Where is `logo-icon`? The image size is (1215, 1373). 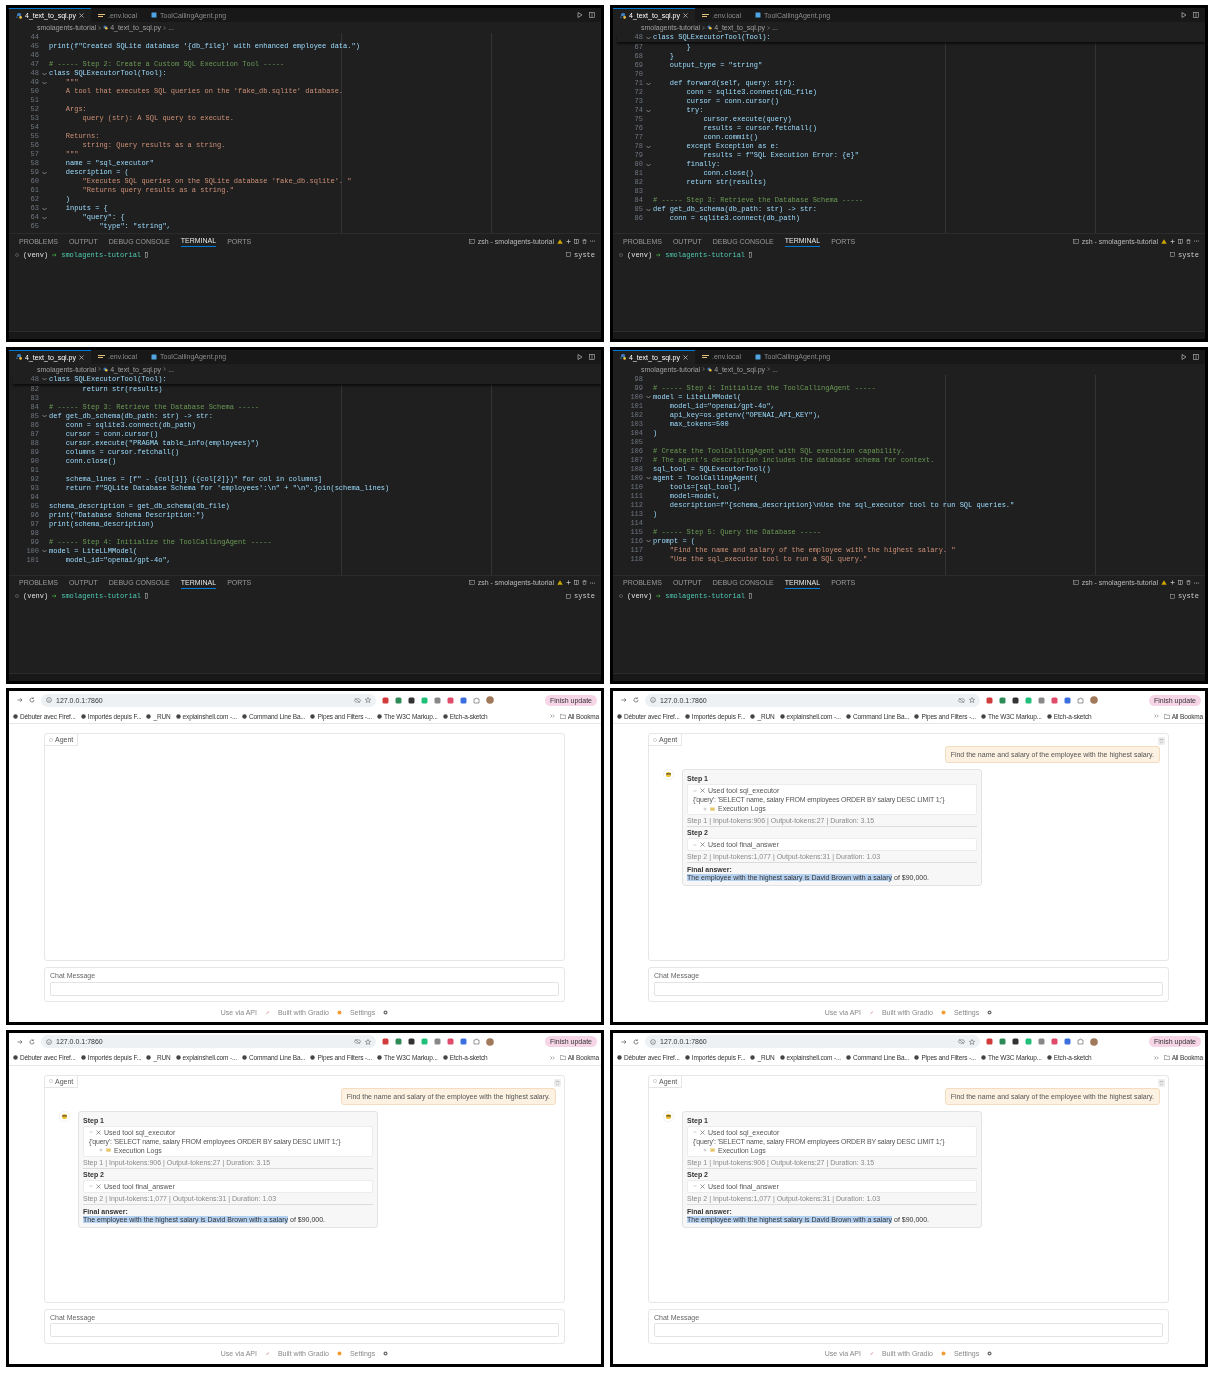
logo-icon is located at coordinates (943, 1012).